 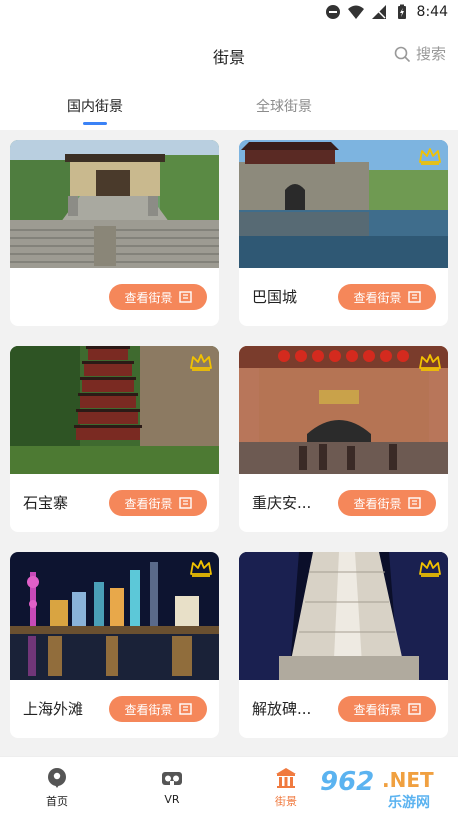 I want to click on scene-name: 上海外滩, so click(x=53, y=709).